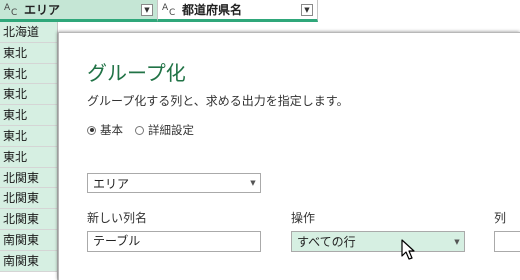 This screenshot has height=280, width=520. I want to click on mouse-cursor-icon, so click(408, 249).